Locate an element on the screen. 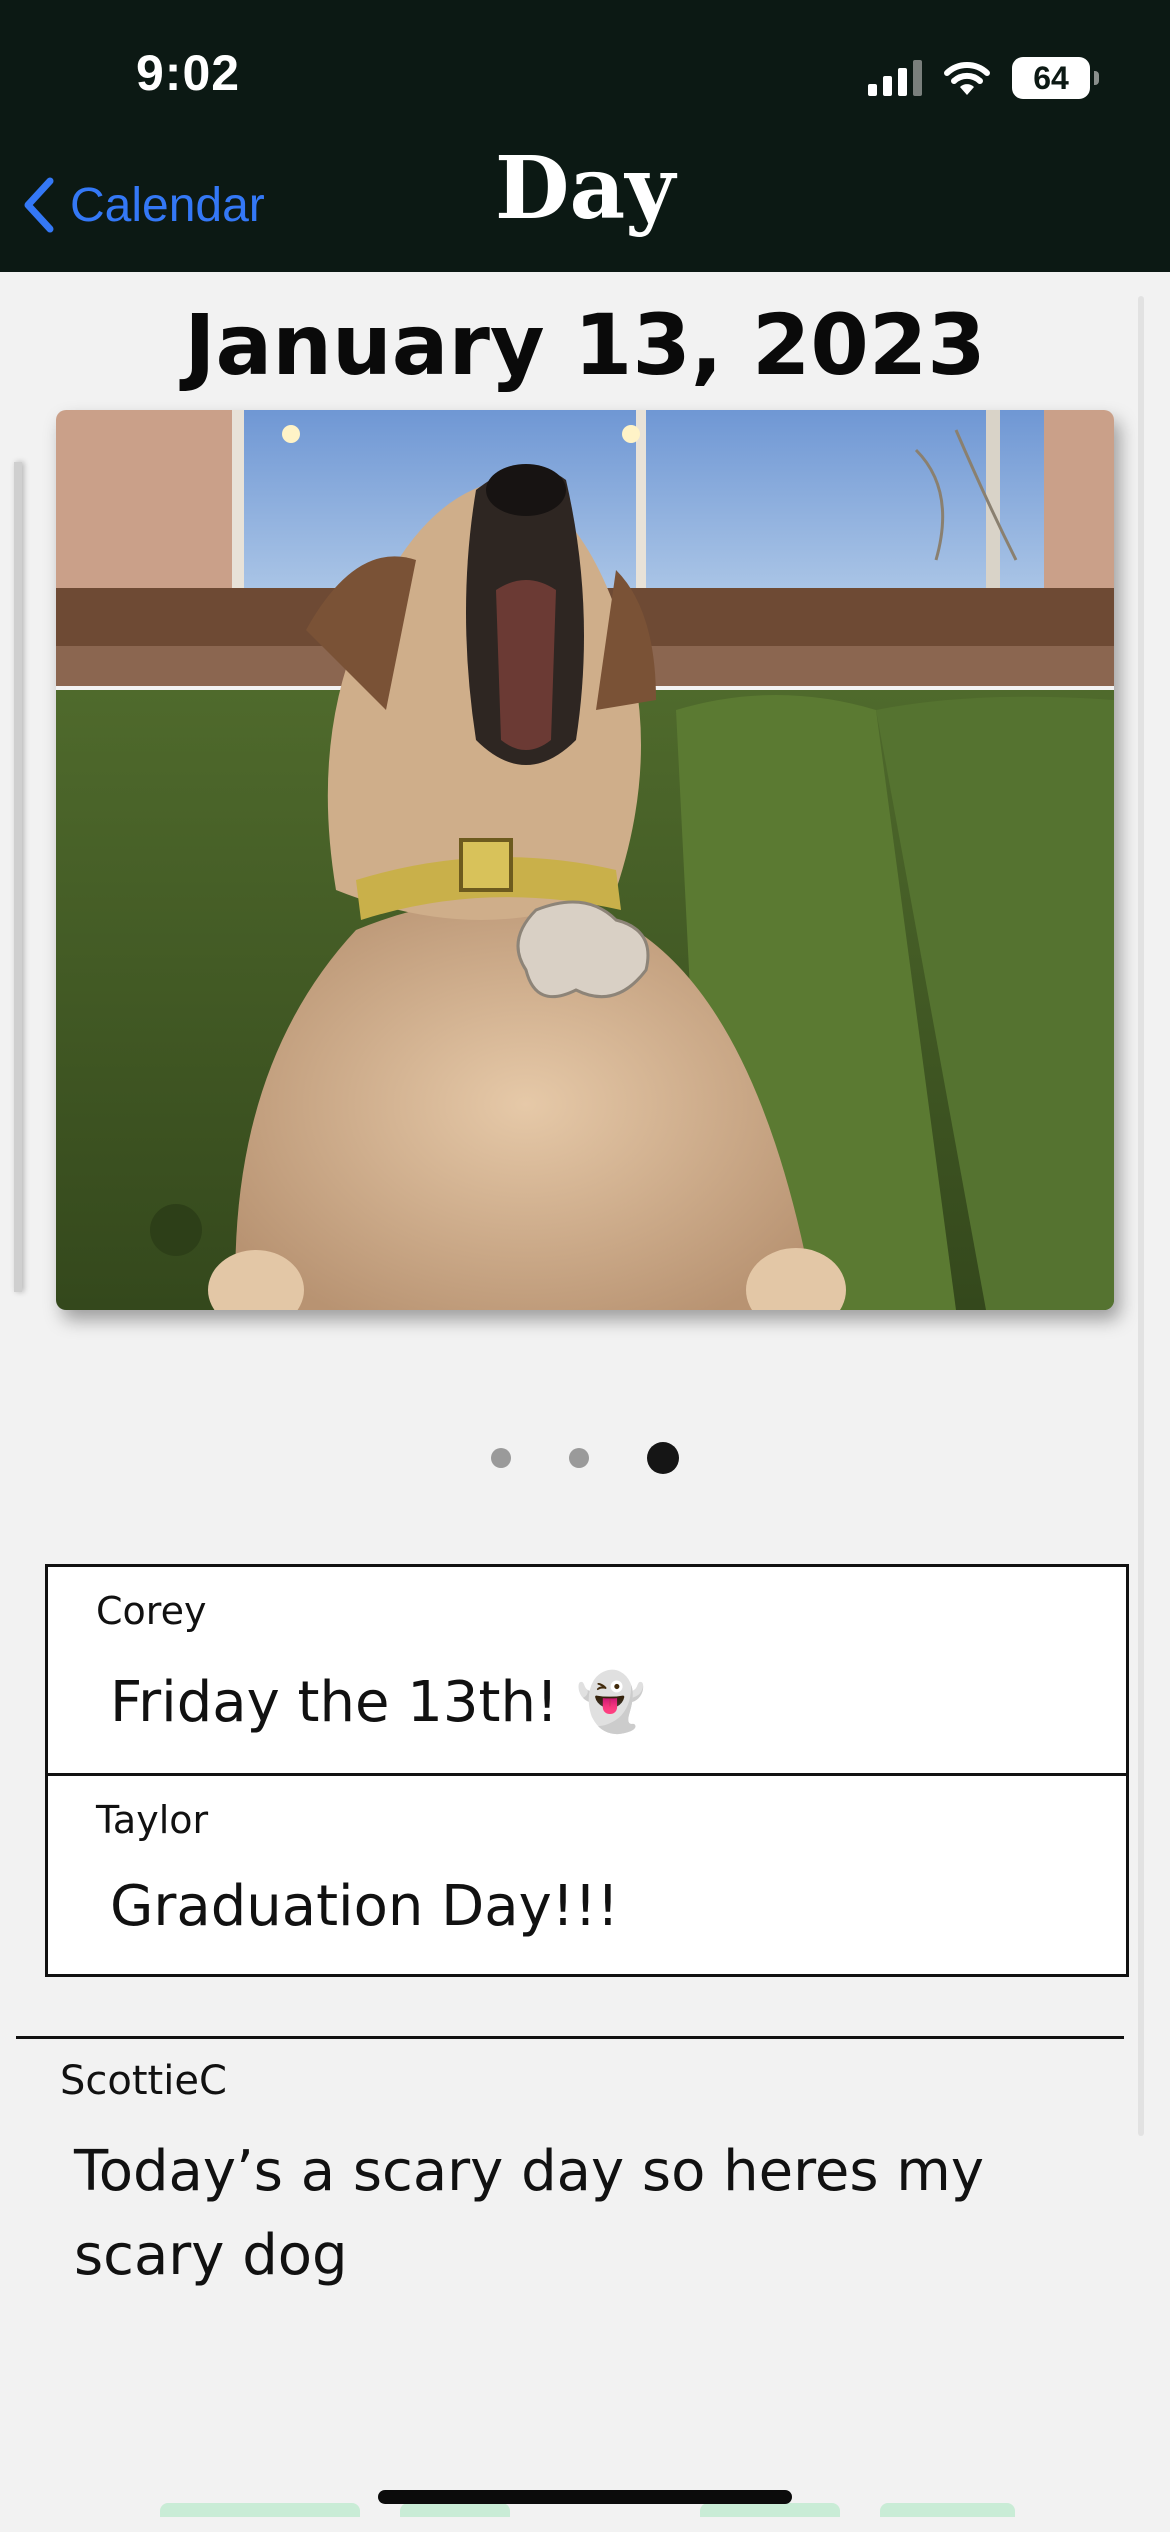 The image size is (1170, 2532). event-author: Corey is located at coordinates (151, 1611).